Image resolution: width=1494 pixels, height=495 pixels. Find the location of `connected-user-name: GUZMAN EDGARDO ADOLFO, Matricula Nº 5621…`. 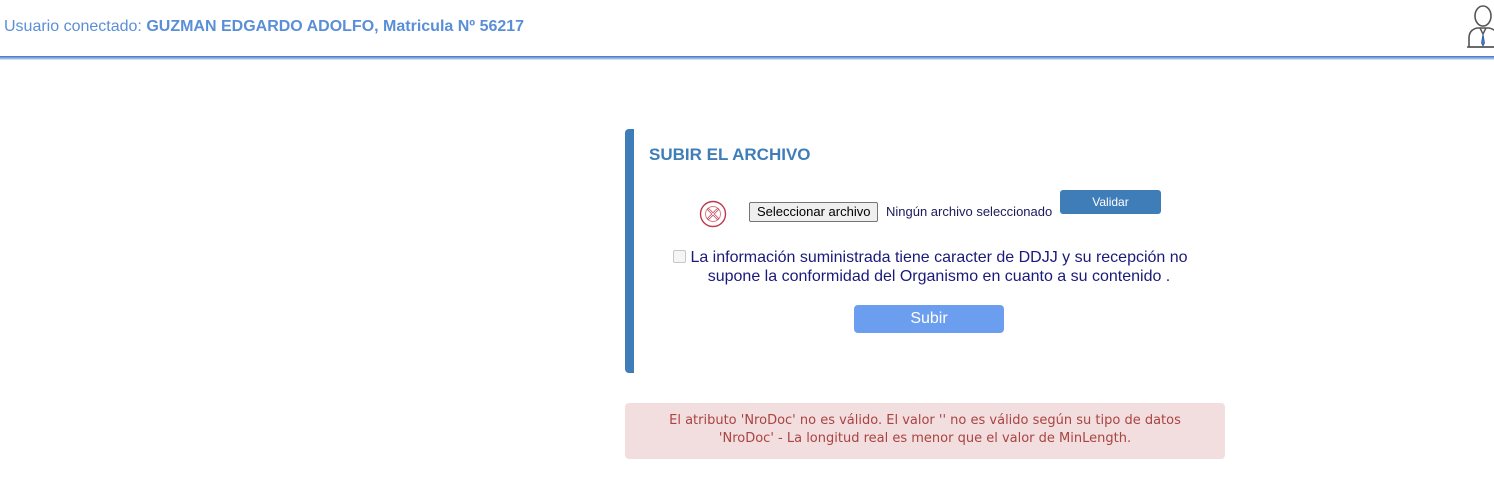

connected-user-name: GUZMAN EDGARDO ADOLFO, Matricula Nº 5621… is located at coordinates (335, 26).